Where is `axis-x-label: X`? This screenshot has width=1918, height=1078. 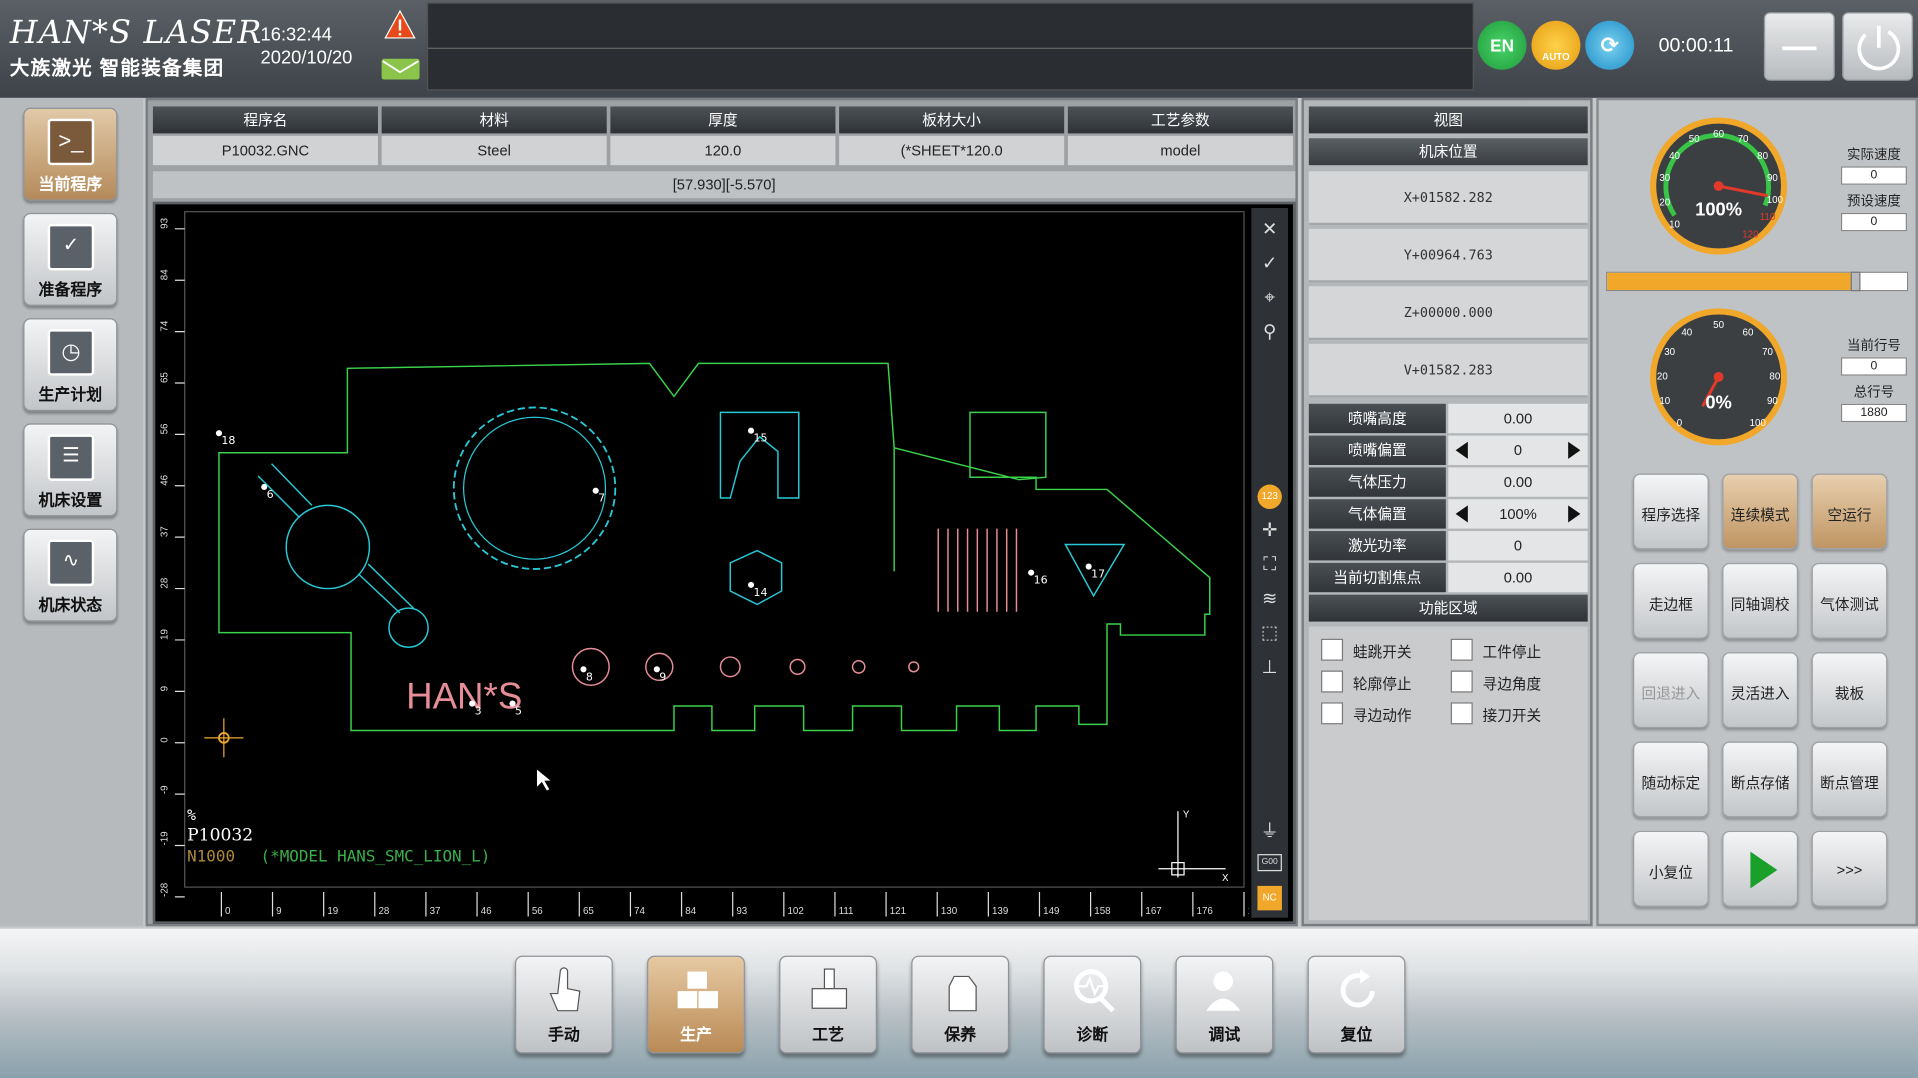 axis-x-label: X is located at coordinates (1225, 878).